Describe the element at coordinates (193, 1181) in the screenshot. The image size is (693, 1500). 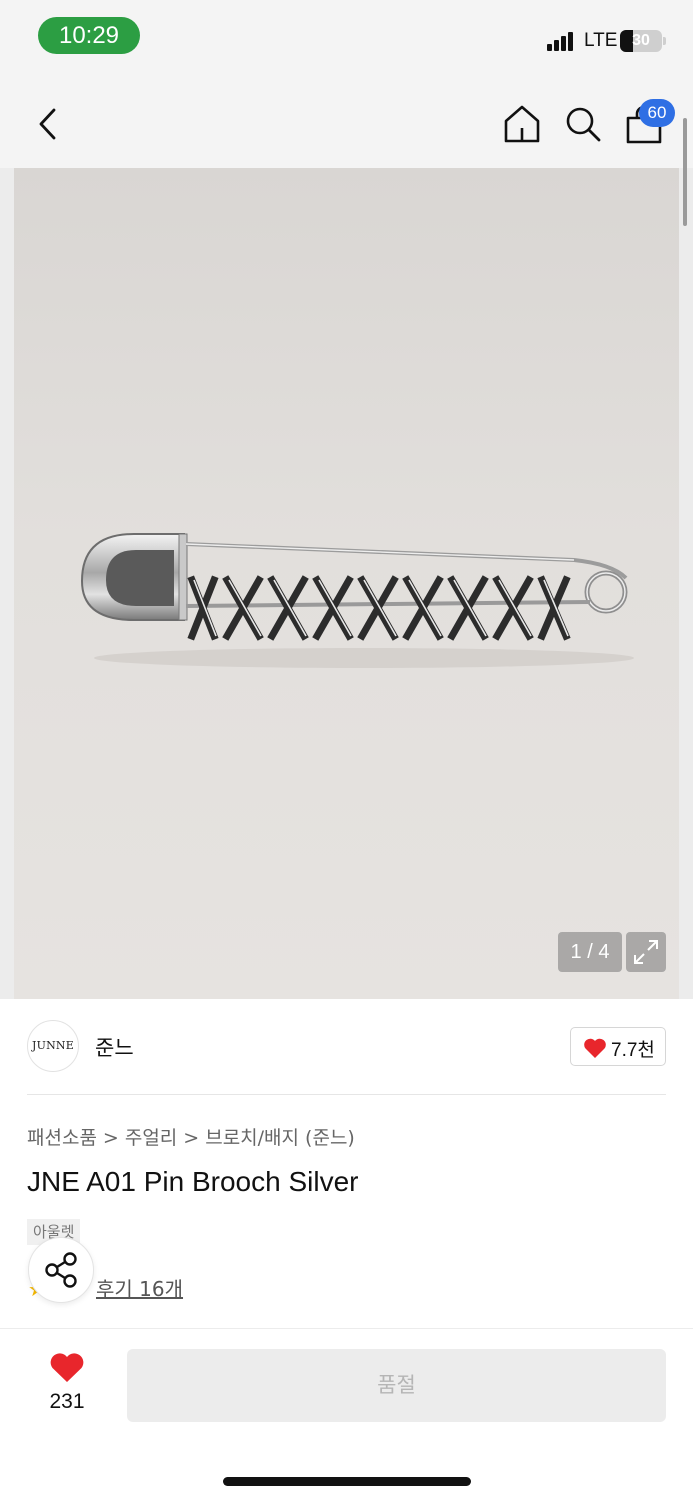
I see `product-title: JNE A01 Pin Brooch Silver` at that location.